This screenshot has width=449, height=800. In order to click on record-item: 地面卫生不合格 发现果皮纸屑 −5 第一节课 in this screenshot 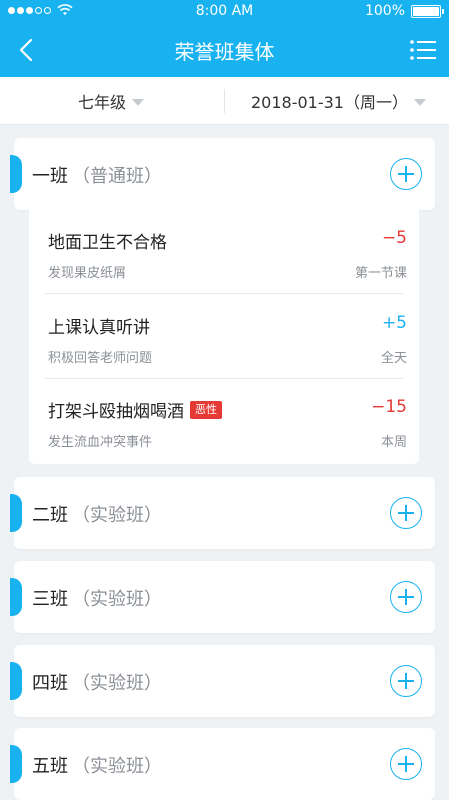, I will do `click(224, 252)`.